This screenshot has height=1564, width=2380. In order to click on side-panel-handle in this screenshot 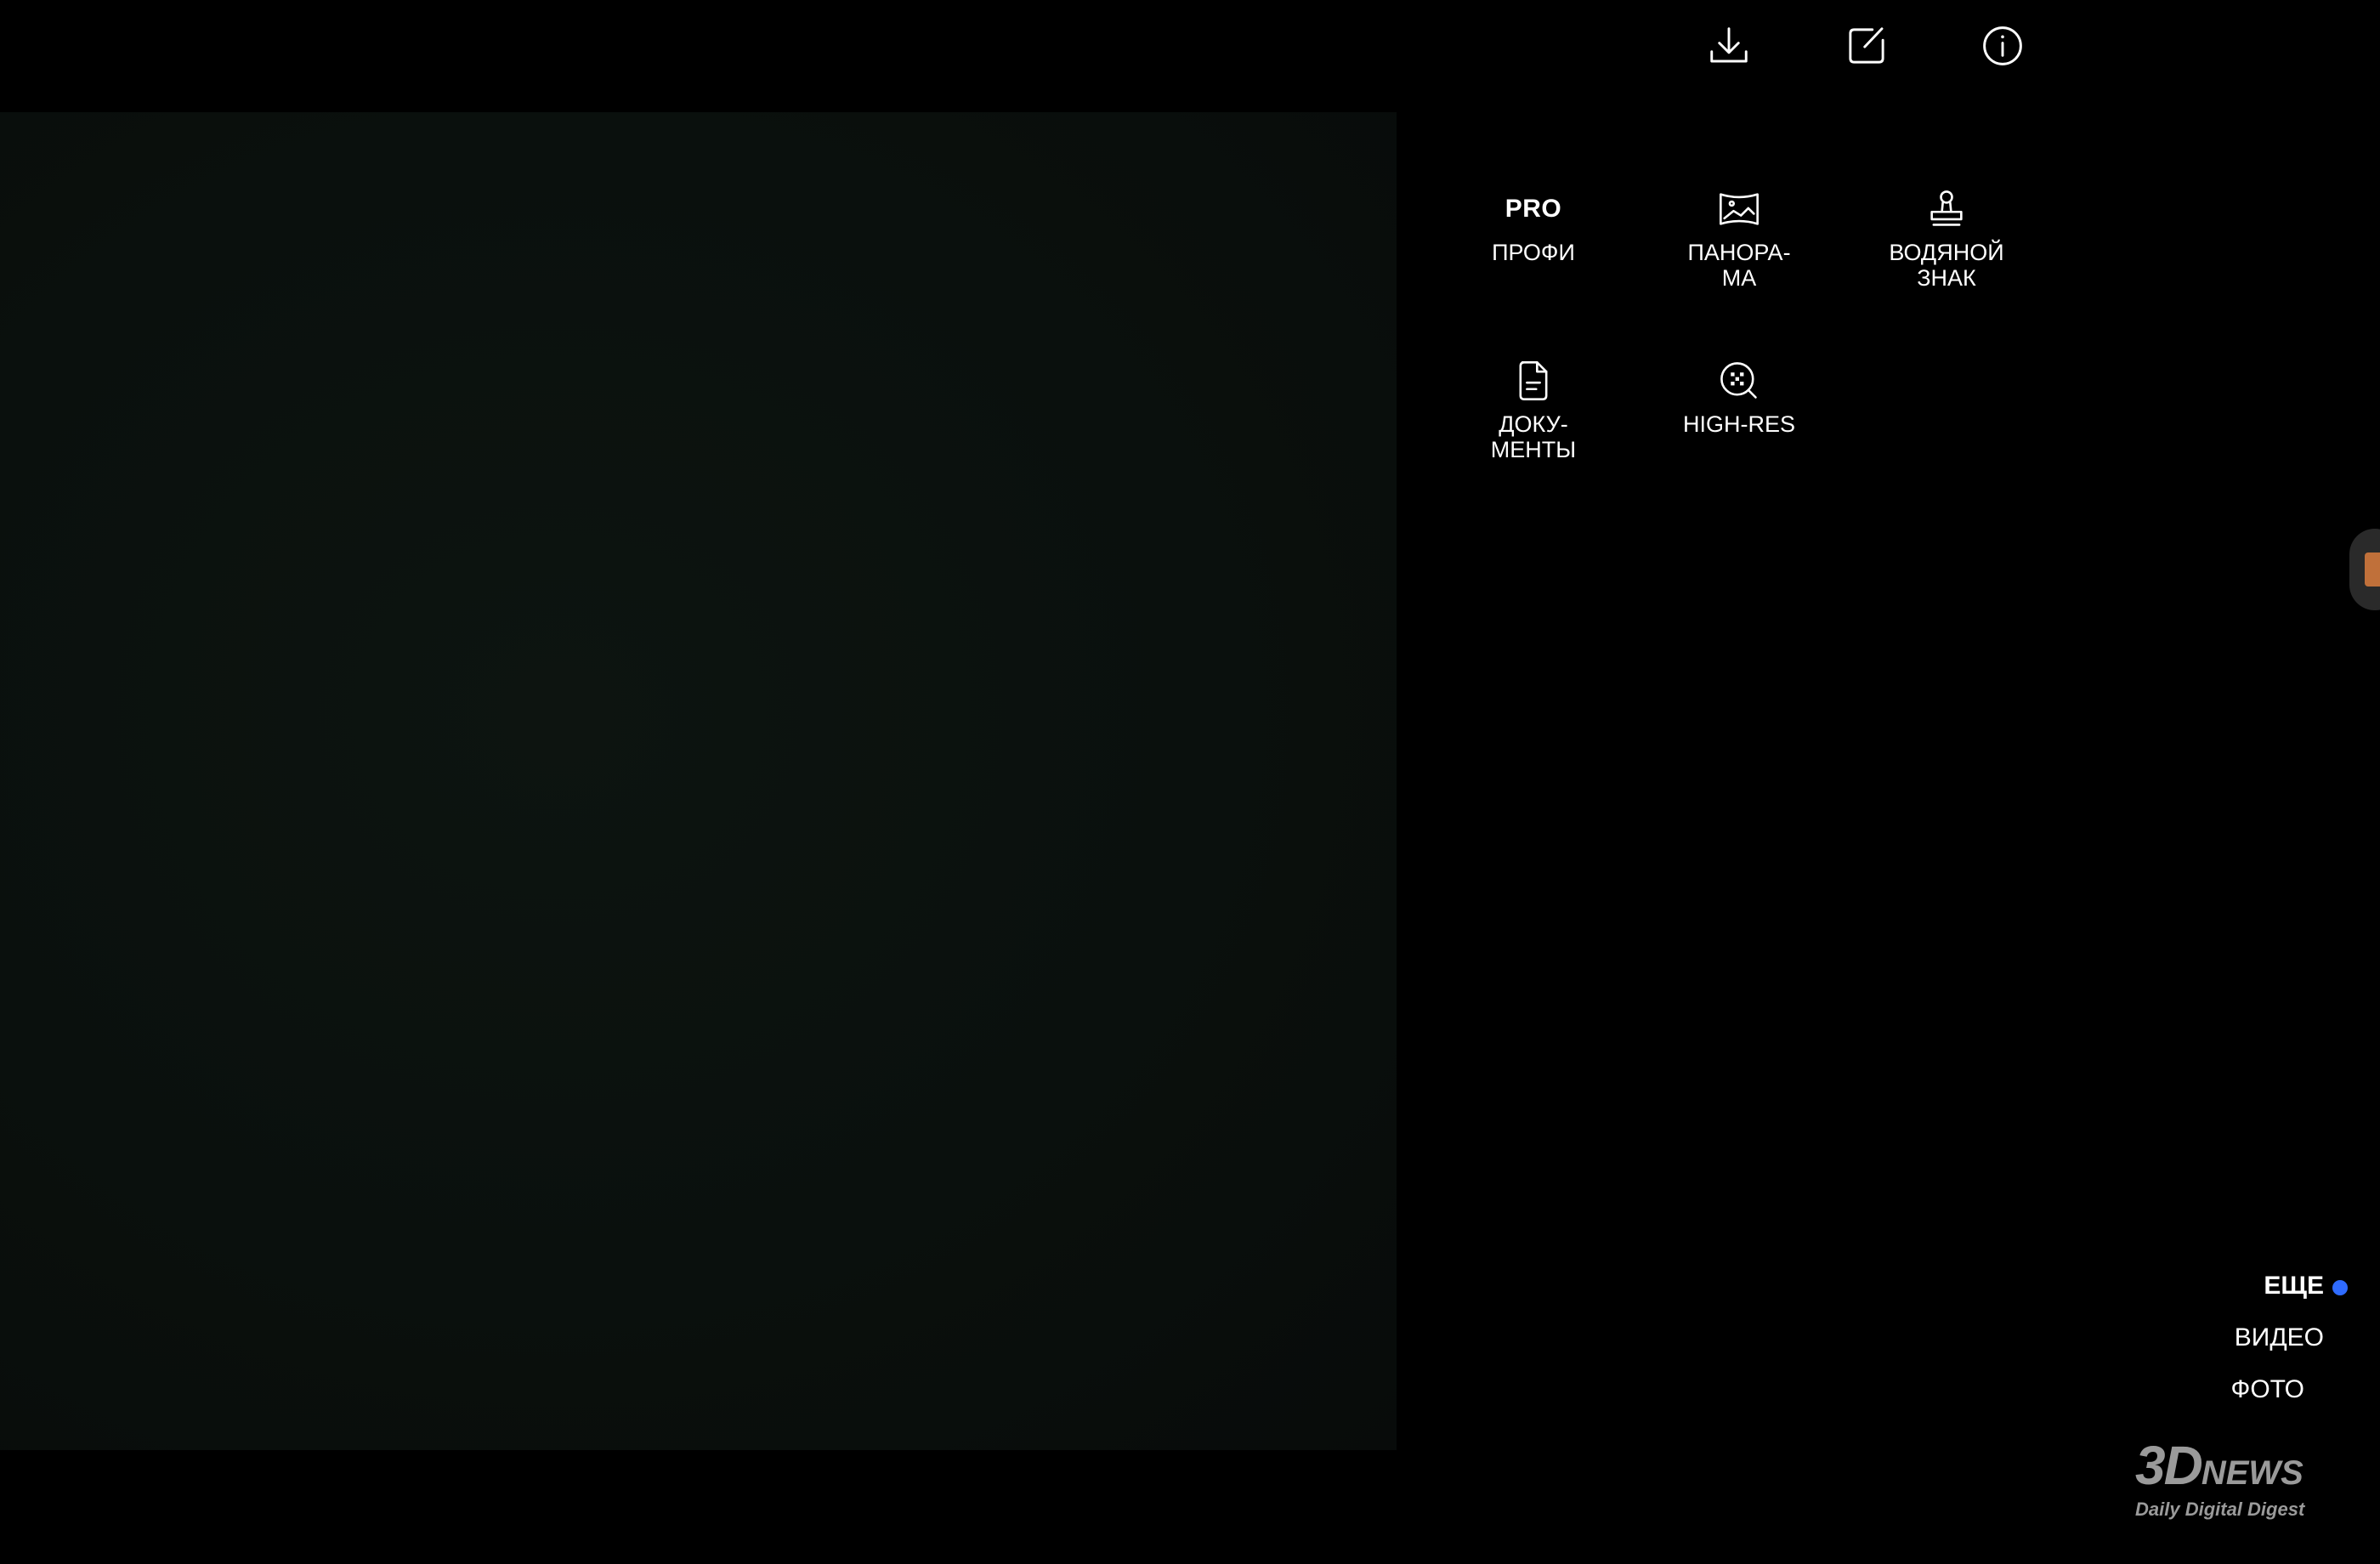, I will do `click(2364, 569)`.